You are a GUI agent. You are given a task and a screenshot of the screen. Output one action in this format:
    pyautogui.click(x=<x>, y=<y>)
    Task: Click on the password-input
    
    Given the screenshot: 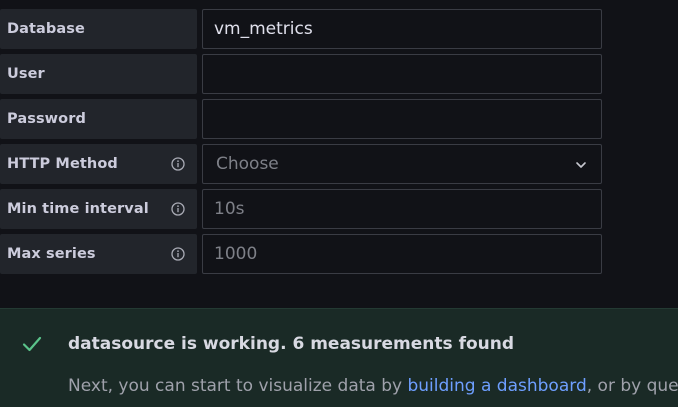 What is the action you would take?
    pyautogui.click(x=402, y=119)
    